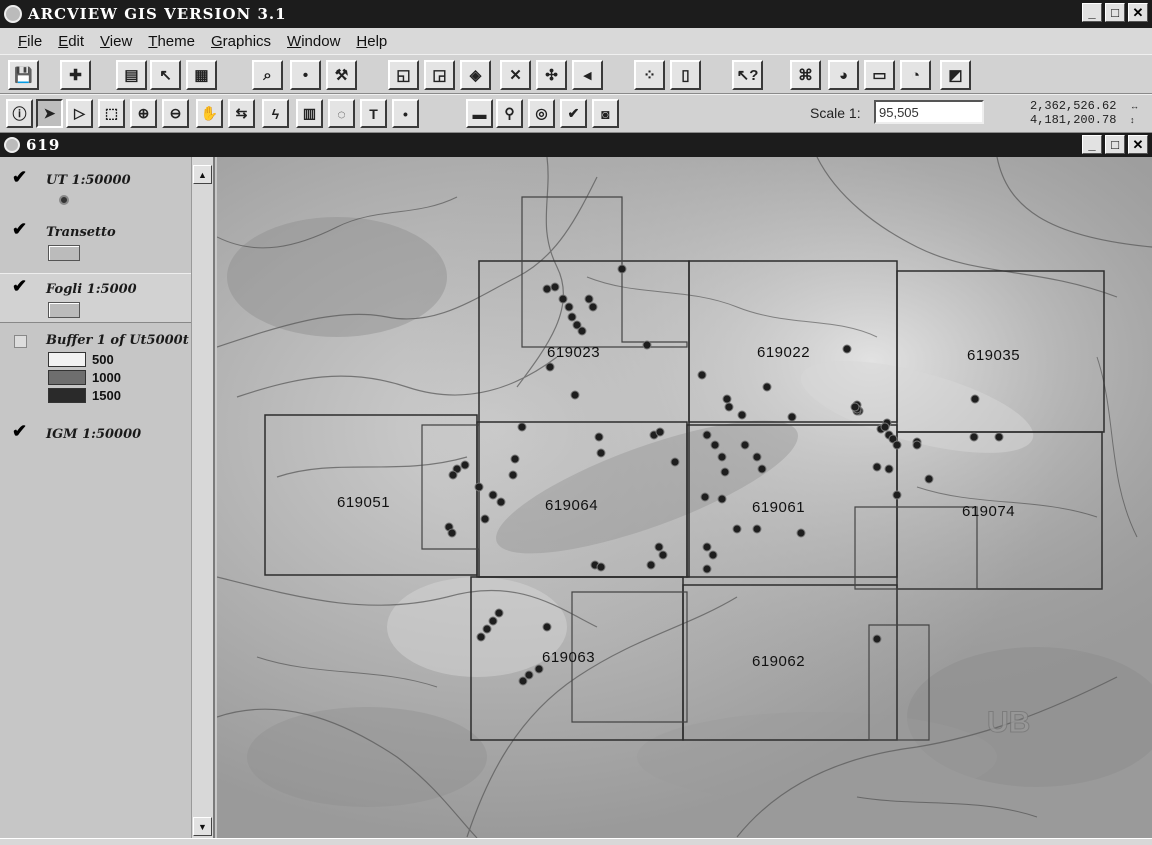  What do you see at coordinates (20, 341) in the screenshot?
I see `layer-visible-checkbox` at bounding box center [20, 341].